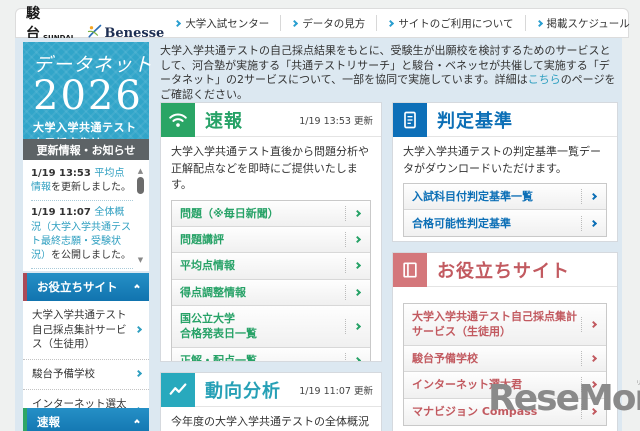 This screenshot has width=640, height=431. I want to click on link-tokuten-chousei: 得点調整情報, so click(271, 293).